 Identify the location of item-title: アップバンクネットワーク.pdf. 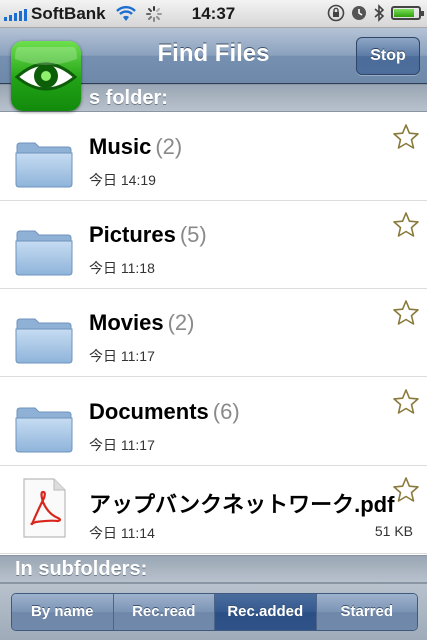
(242, 504).